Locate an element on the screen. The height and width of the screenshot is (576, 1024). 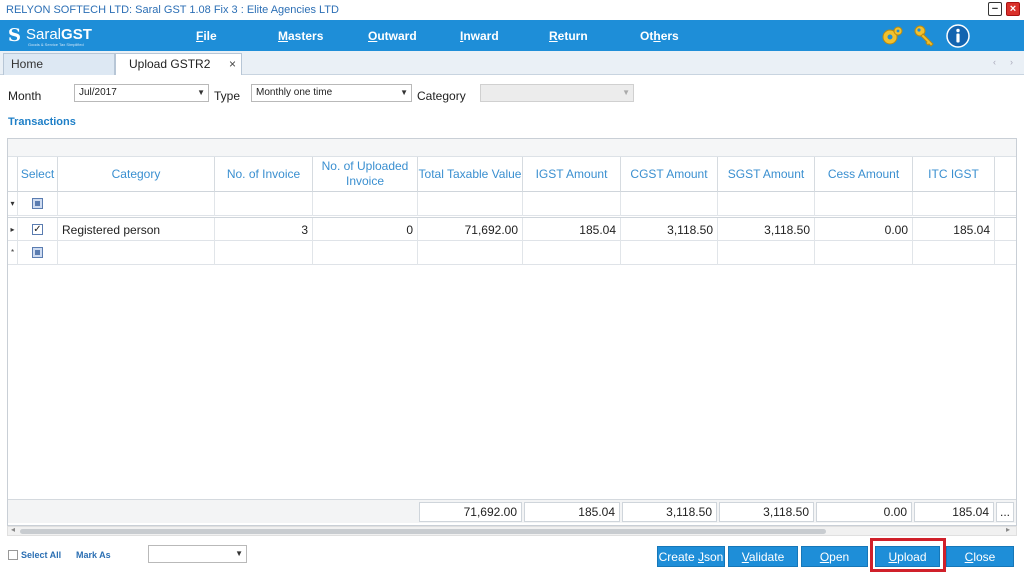
create-json-button: Create Json is located at coordinates (691, 556).